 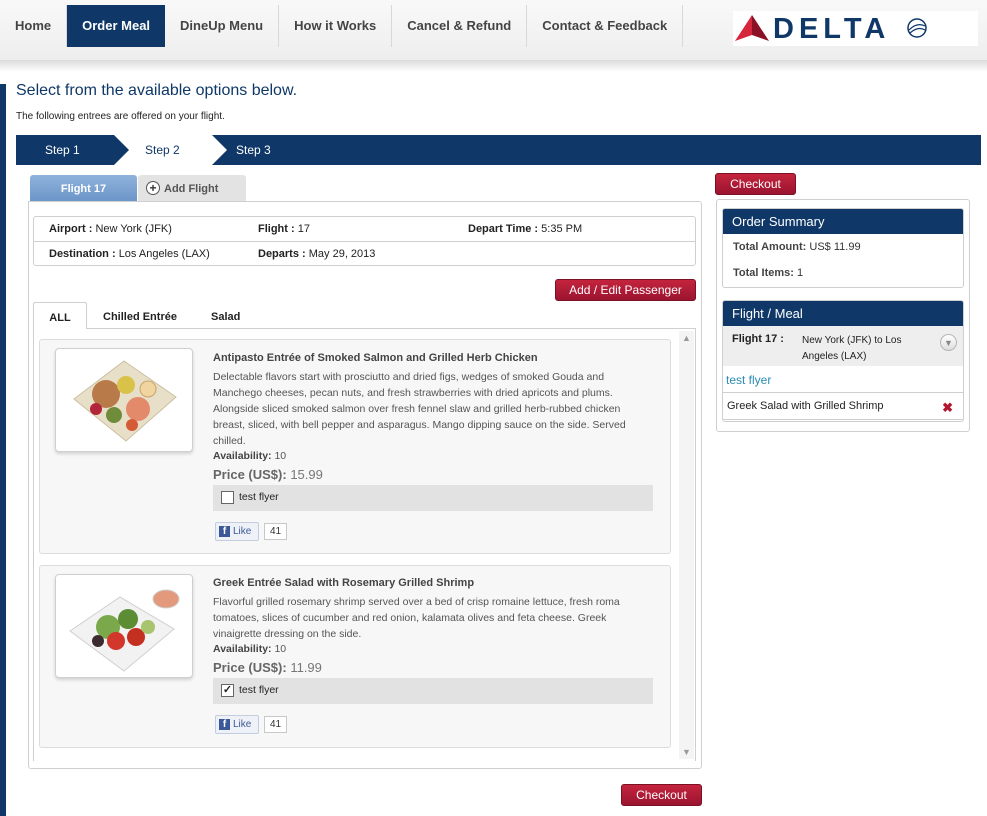 What do you see at coordinates (306, 667) in the screenshot?
I see `price-value: 11.99` at bounding box center [306, 667].